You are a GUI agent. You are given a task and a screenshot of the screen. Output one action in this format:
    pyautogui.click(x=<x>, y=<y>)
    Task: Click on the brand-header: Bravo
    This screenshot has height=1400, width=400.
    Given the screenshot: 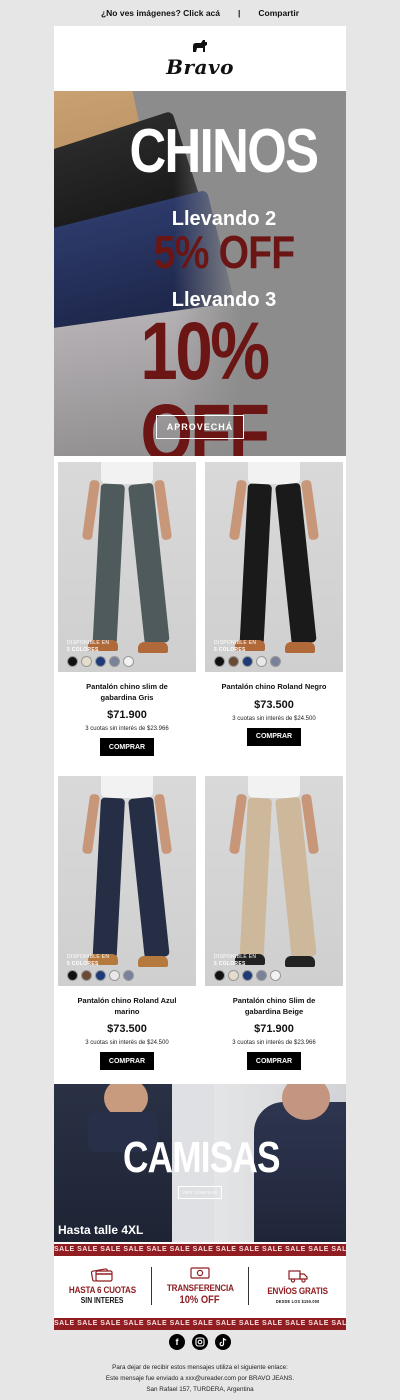 What is the action you would take?
    pyautogui.click(x=200, y=58)
    